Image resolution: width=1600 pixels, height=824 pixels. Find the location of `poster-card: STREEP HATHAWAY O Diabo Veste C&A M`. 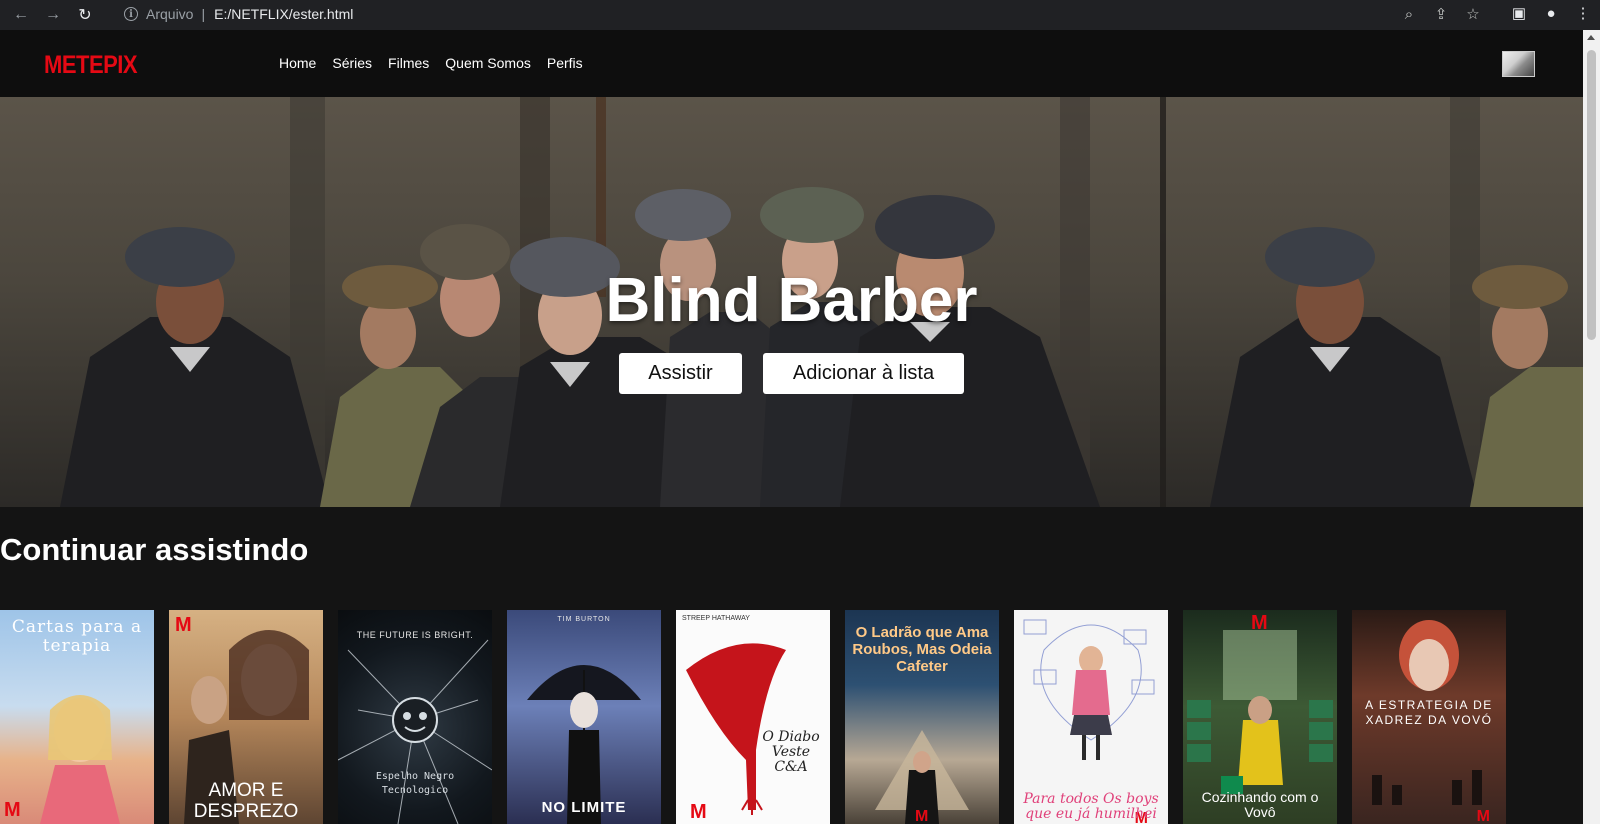

poster-card: STREEP HATHAWAY O Diabo Veste C&A M is located at coordinates (753, 717).